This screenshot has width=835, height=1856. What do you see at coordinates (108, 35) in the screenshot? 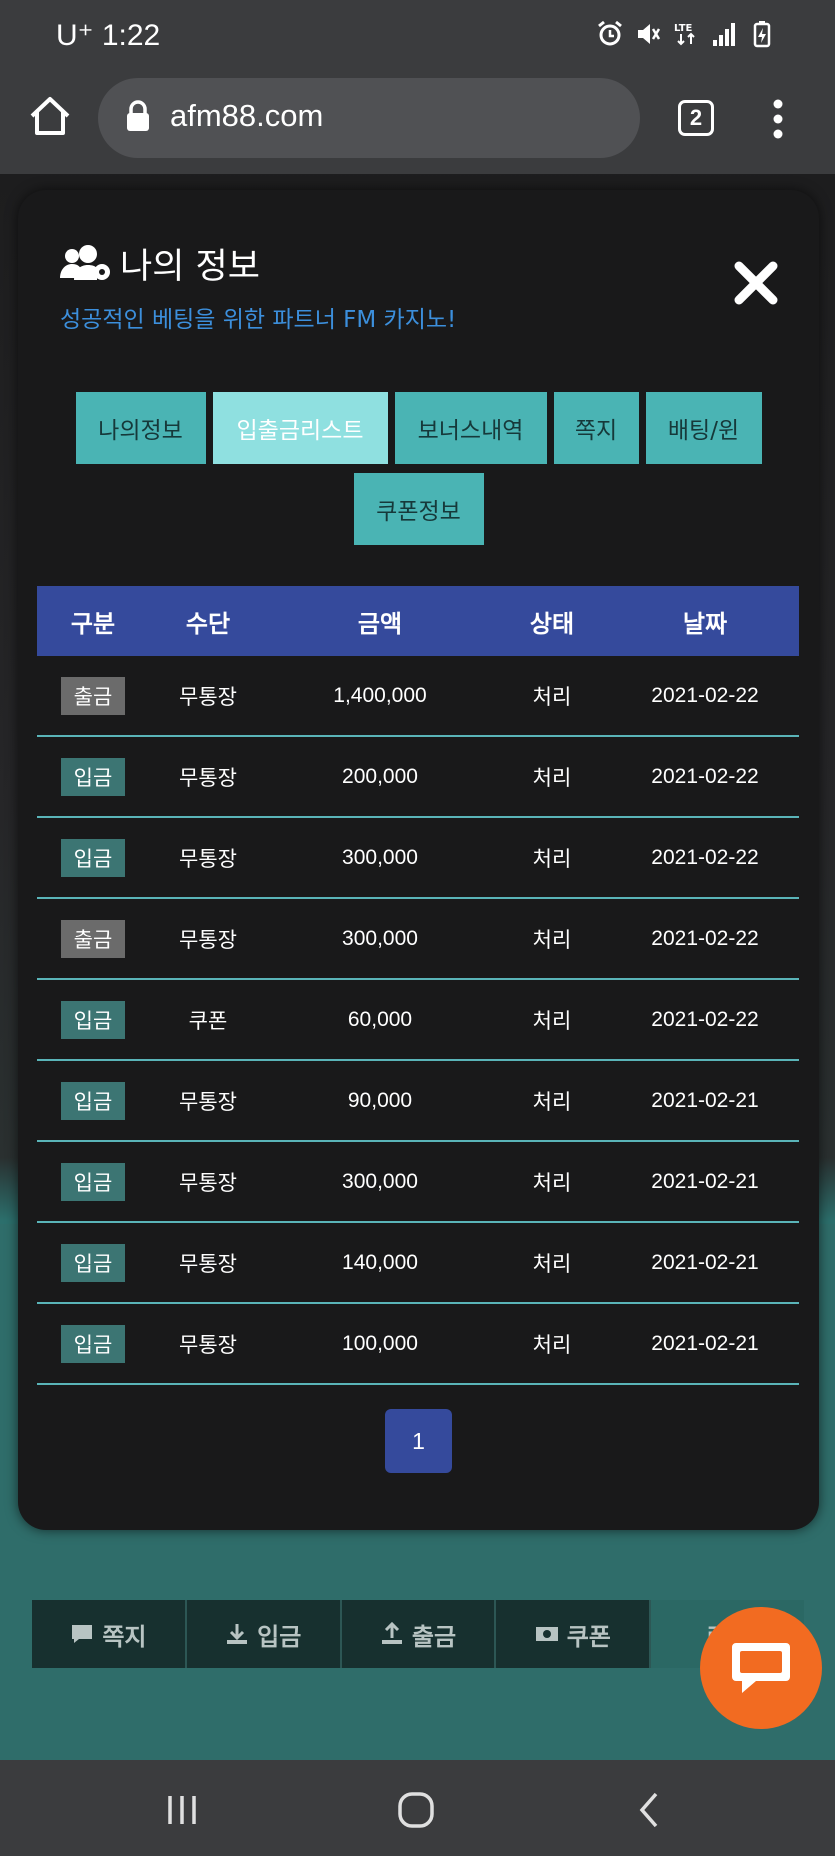
I see `status-carrier-time: U⁺ 1:22` at bounding box center [108, 35].